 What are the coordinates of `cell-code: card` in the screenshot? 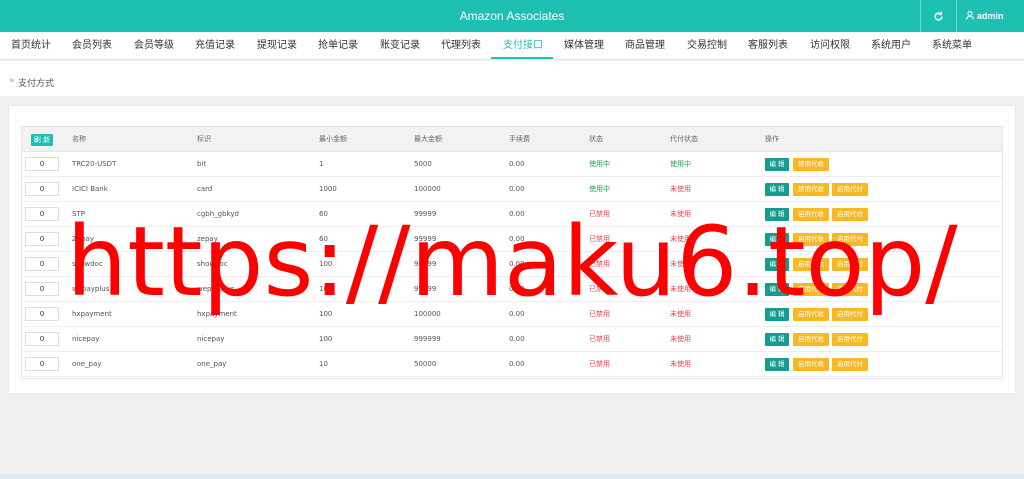 It's located at (205, 189).